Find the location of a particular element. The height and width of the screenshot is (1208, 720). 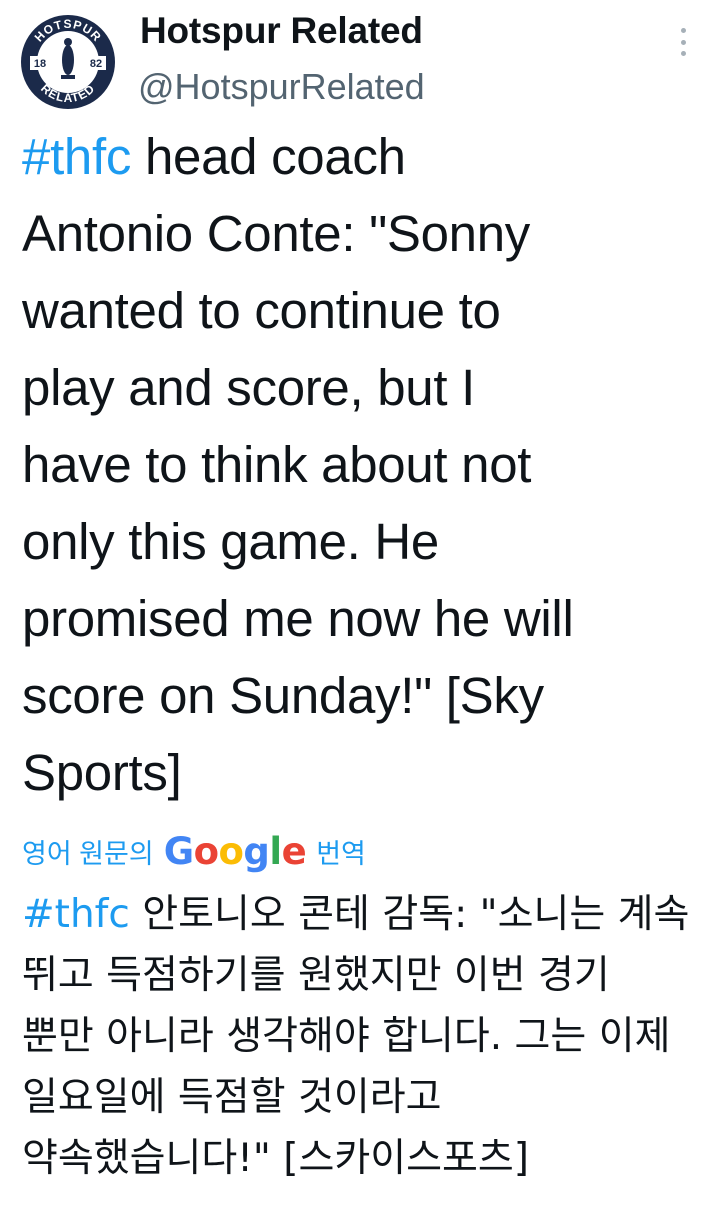

tweet-line: have to think about not is located at coordinates (277, 464).